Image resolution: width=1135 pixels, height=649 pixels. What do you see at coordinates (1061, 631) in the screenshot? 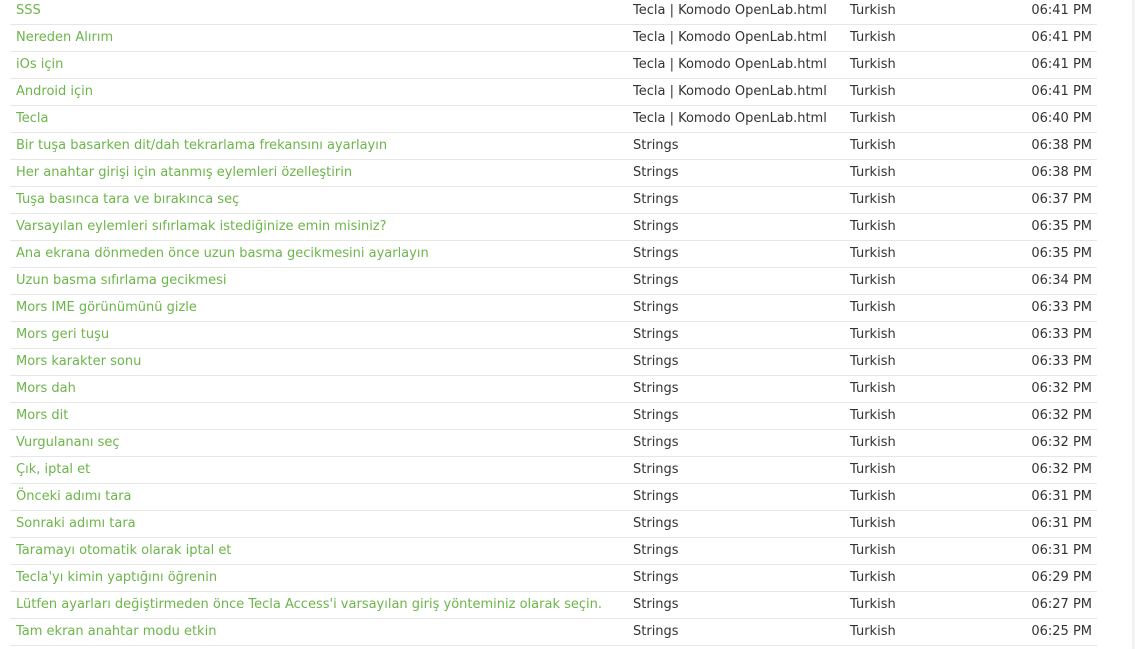
I see `timestamp: 06:25 PM` at bounding box center [1061, 631].